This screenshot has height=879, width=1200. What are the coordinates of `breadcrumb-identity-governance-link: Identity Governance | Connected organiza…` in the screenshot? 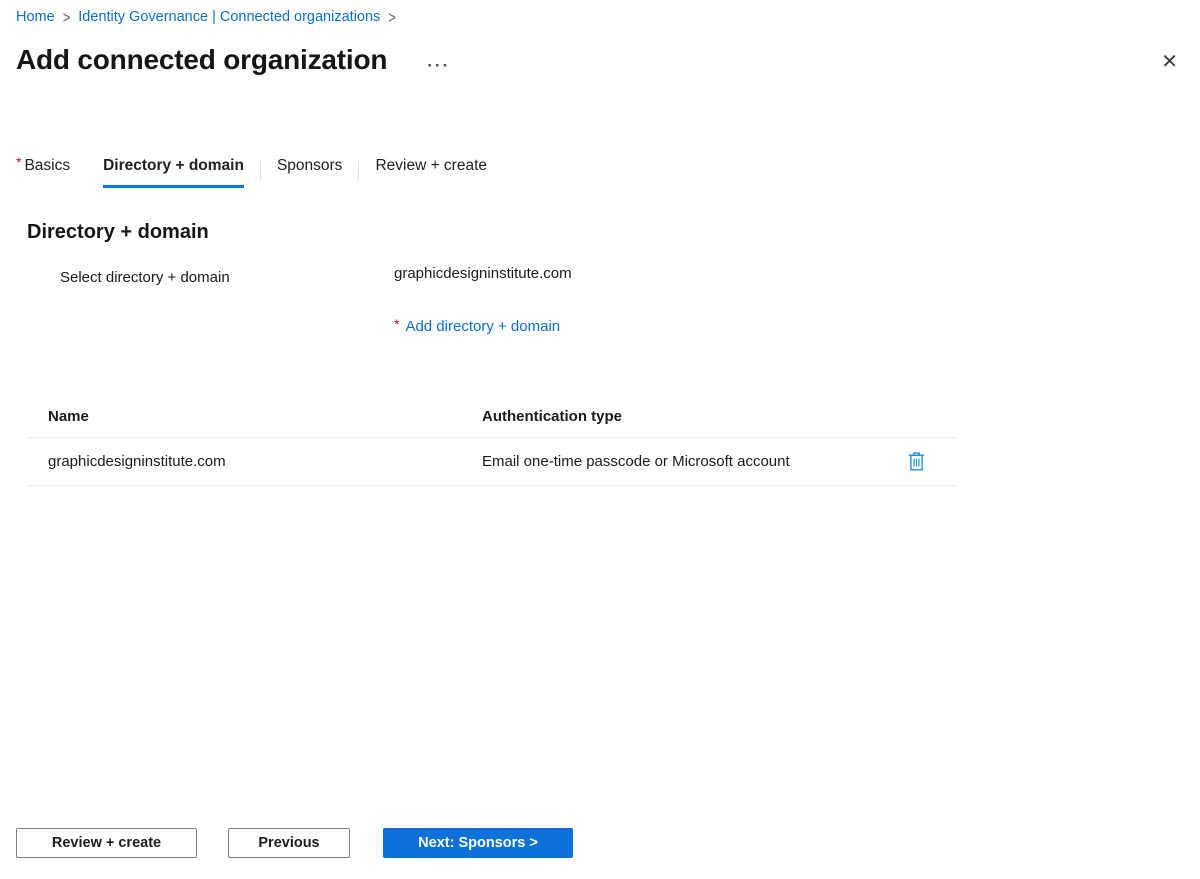 It's located at (229, 17).